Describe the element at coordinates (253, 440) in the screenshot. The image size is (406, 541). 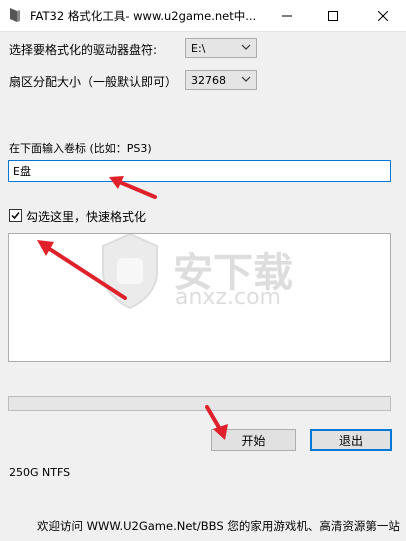
I see `start-button: 开始` at that location.